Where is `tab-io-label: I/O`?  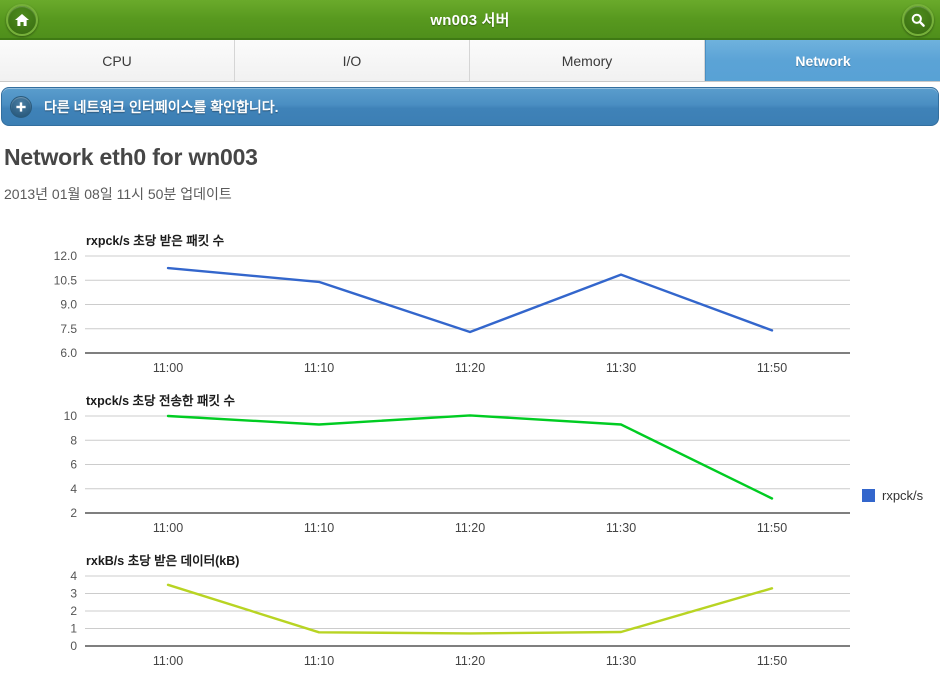 tab-io-label: I/O is located at coordinates (352, 60).